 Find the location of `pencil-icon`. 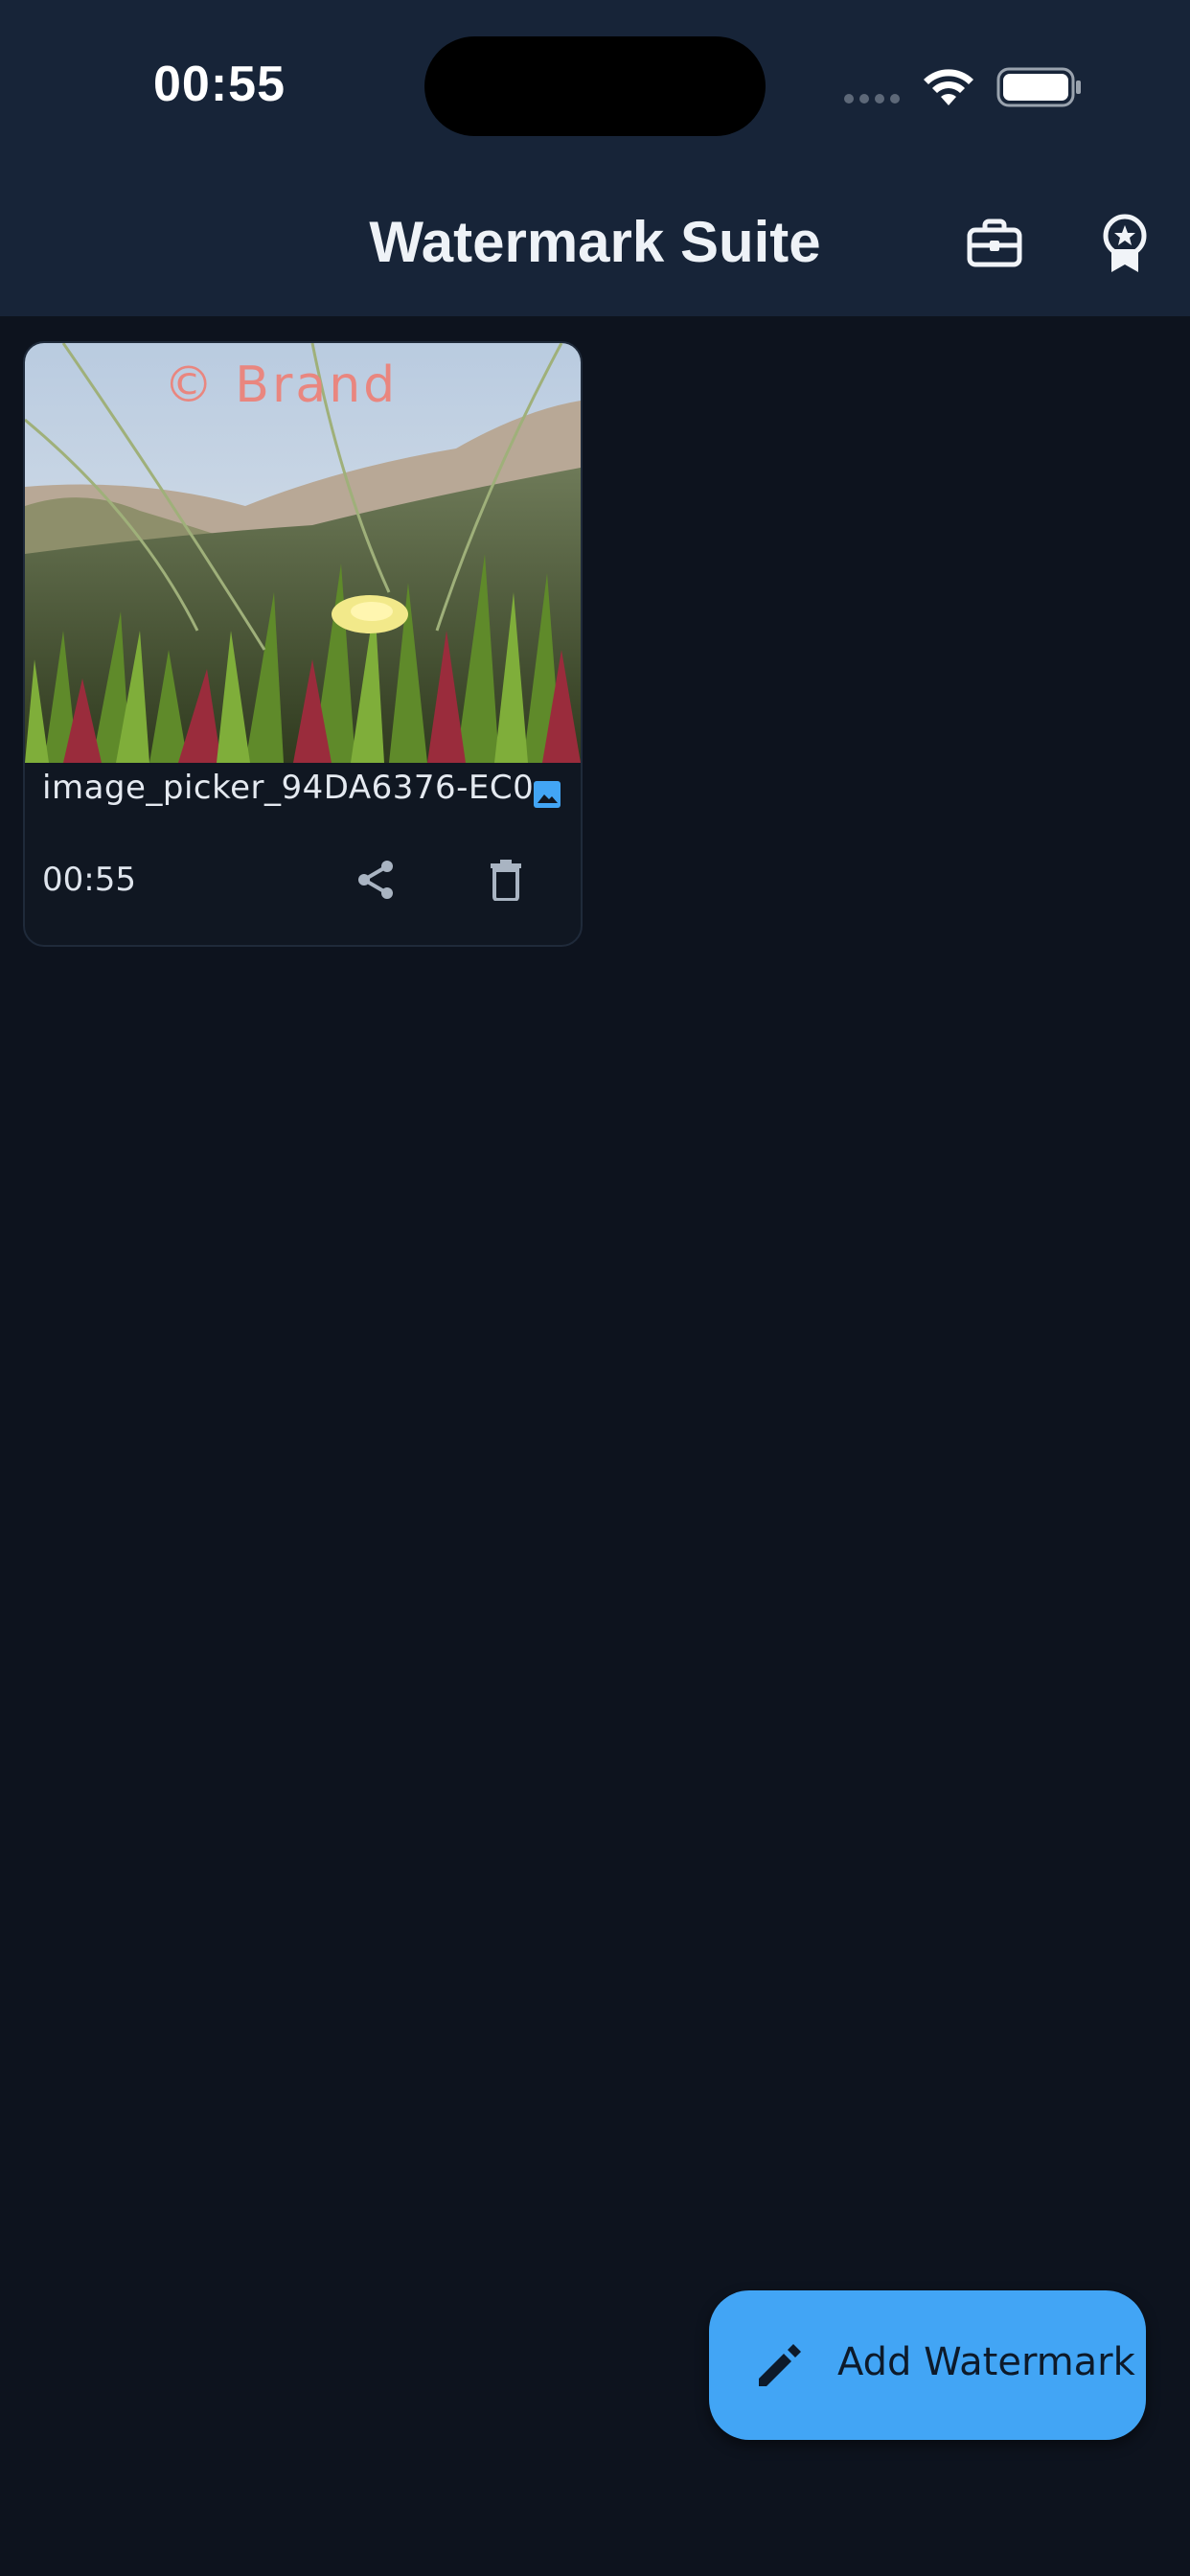

pencil-icon is located at coordinates (780, 2365).